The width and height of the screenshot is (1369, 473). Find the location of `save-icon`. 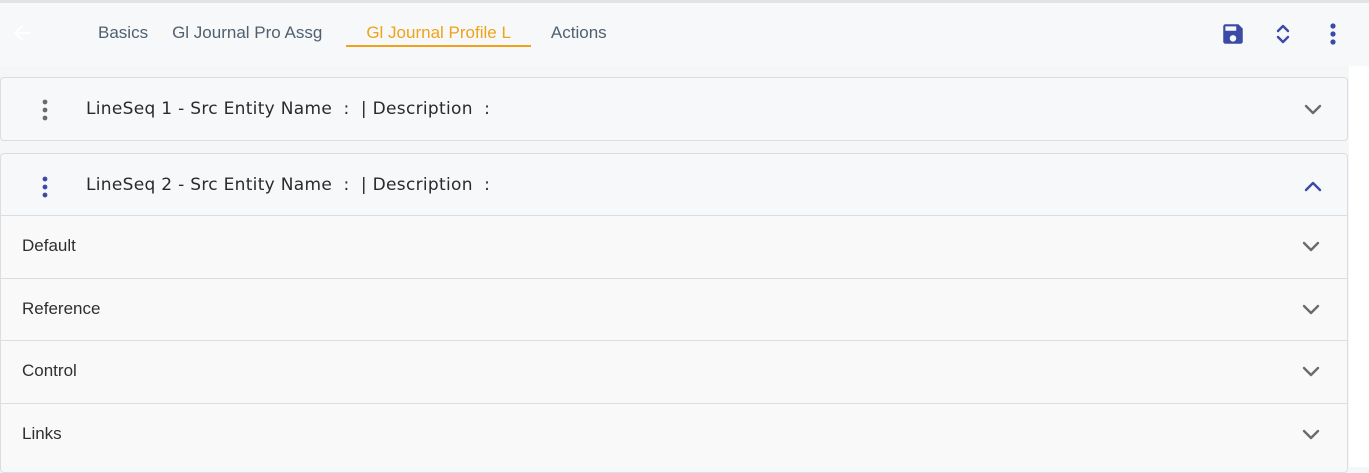

save-icon is located at coordinates (1233, 34).